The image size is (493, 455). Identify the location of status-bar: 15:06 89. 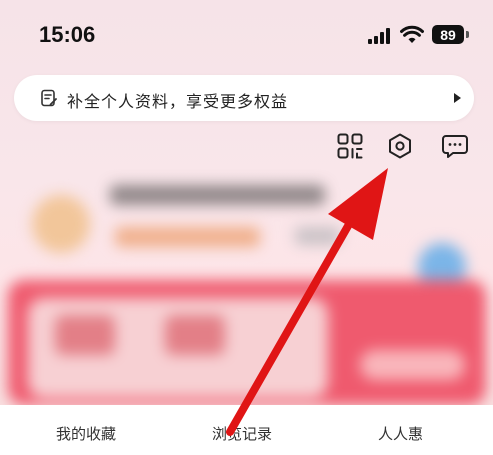
(246, 33).